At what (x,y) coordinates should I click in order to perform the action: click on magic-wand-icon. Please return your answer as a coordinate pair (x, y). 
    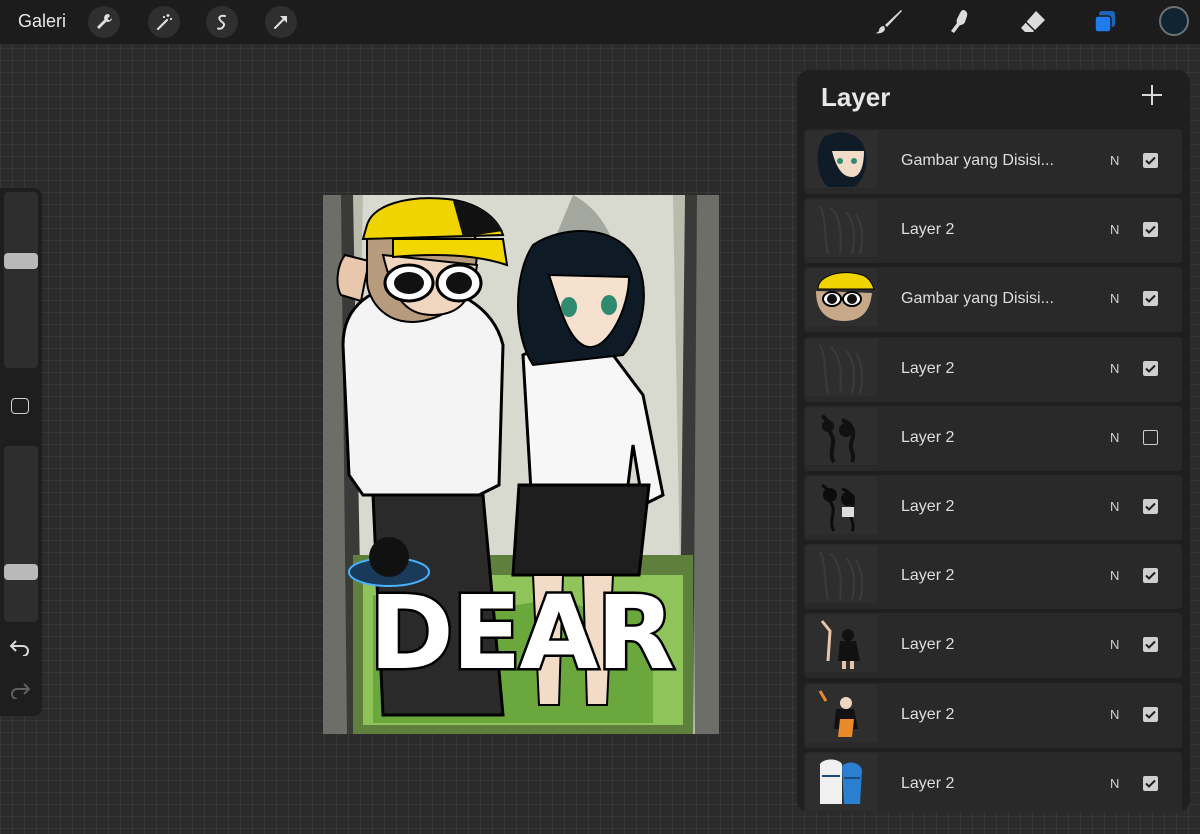
    Looking at the image, I should click on (164, 22).